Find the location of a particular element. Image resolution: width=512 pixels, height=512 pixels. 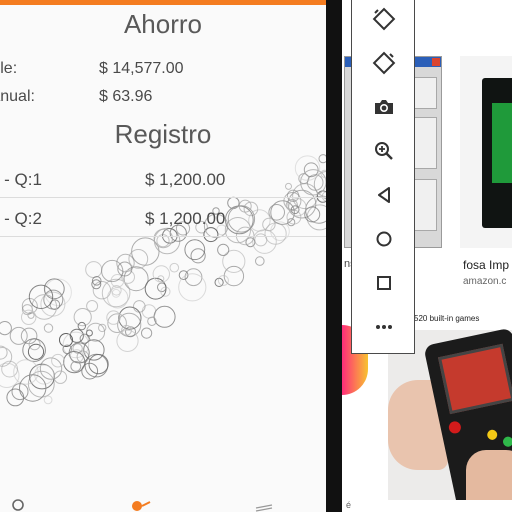

window-gap is located at coordinates (334, 256).